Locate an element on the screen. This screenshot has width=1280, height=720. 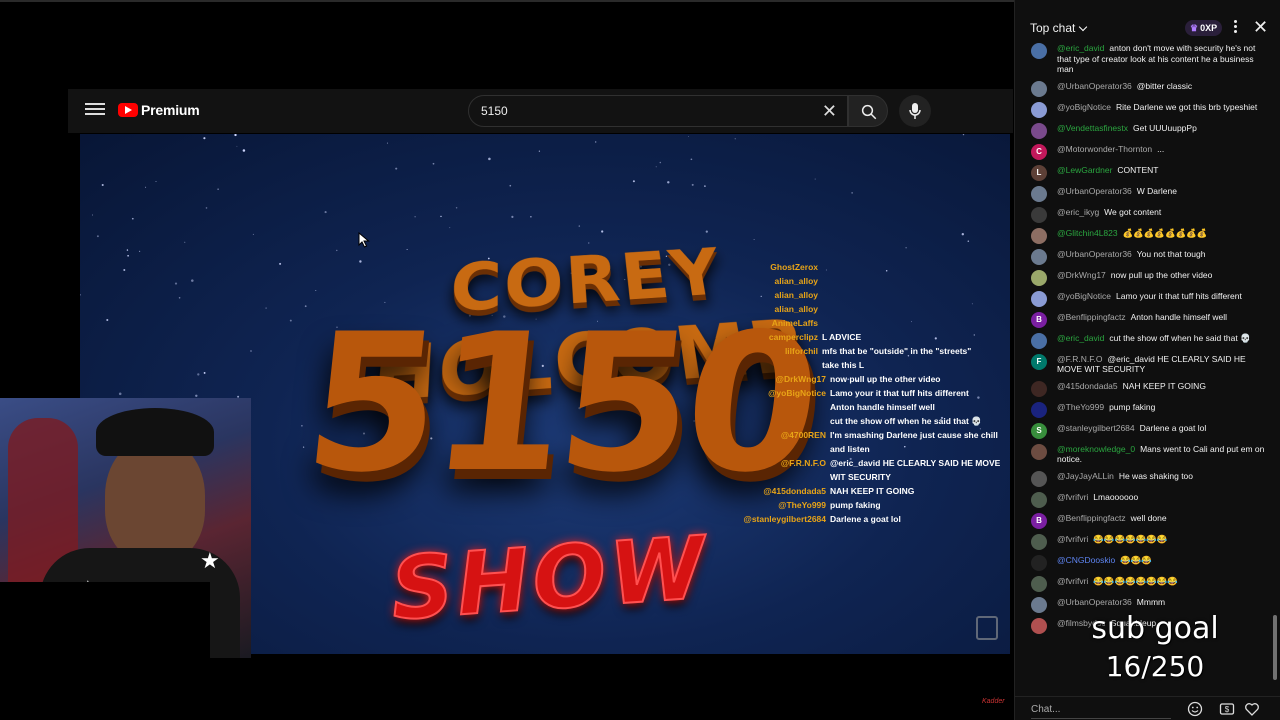
emoji-icon is located at coordinates (1195, 709).